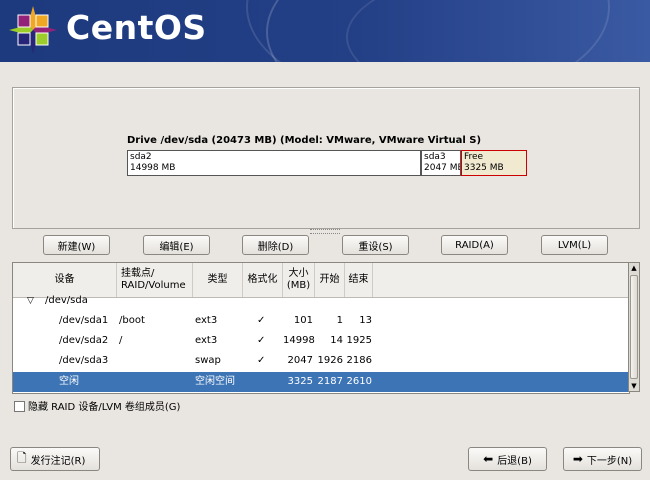 This screenshot has width=650, height=480. Describe the element at coordinates (442, 168) in the screenshot. I see `segment-size: 2047 MB` at that location.